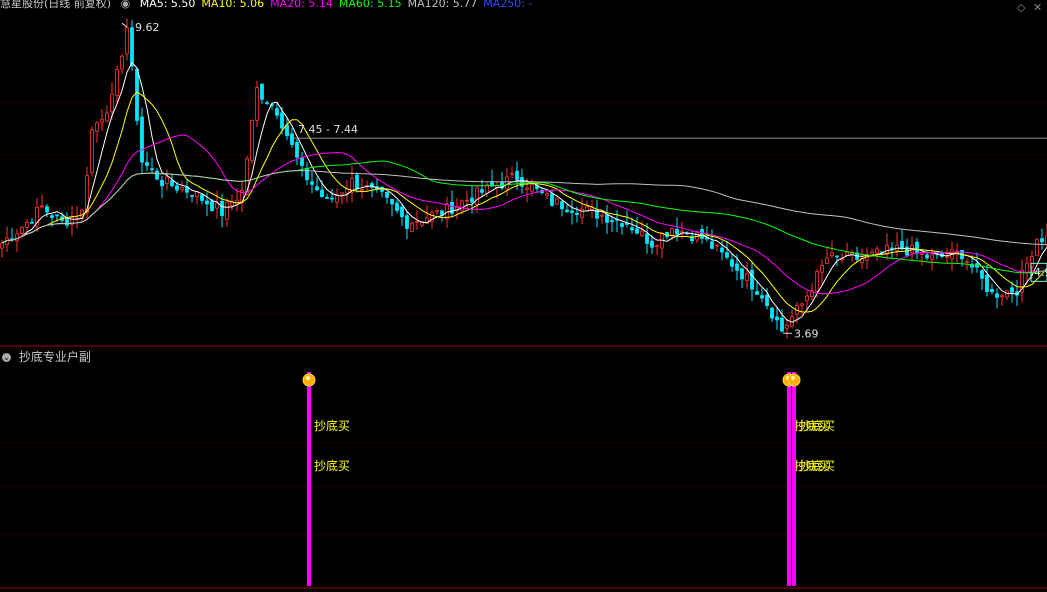 The height and width of the screenshot is (592, 1047). What do you see at coordinates (508, 5) in the screenshot?
I see `ma-label-ma250: MA250: -` at bounding box center [508, 5].